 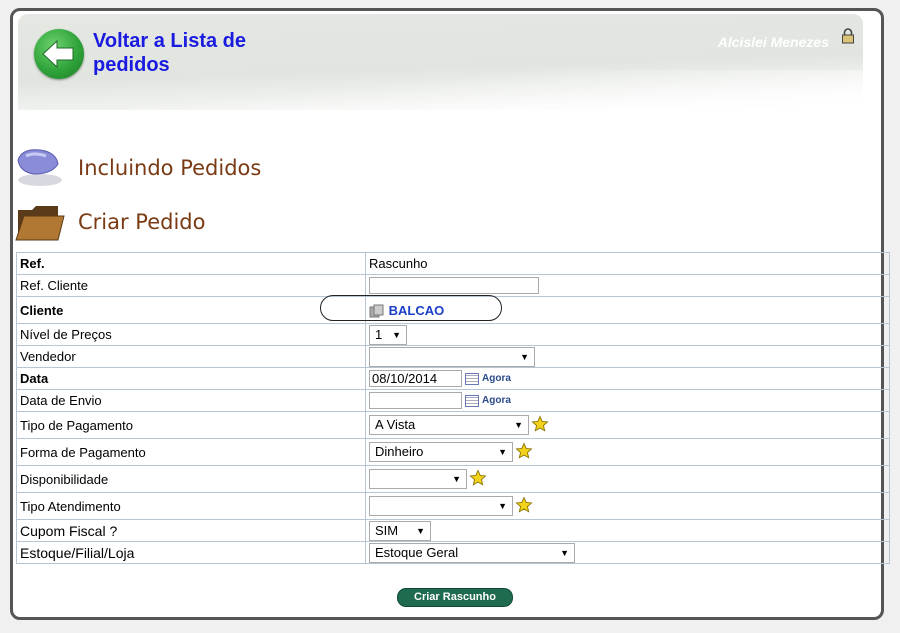 I want to click on ship-date-input, so click(x=415, y=401).